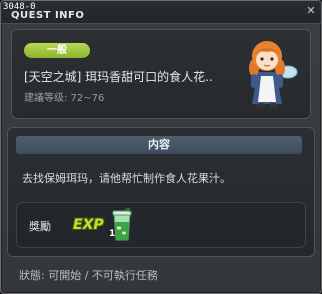 This screenshot has width=322, height=294. Describe the element at coordinates (311, 10) in the screenshot. I see `close-button: ✕` at that location.